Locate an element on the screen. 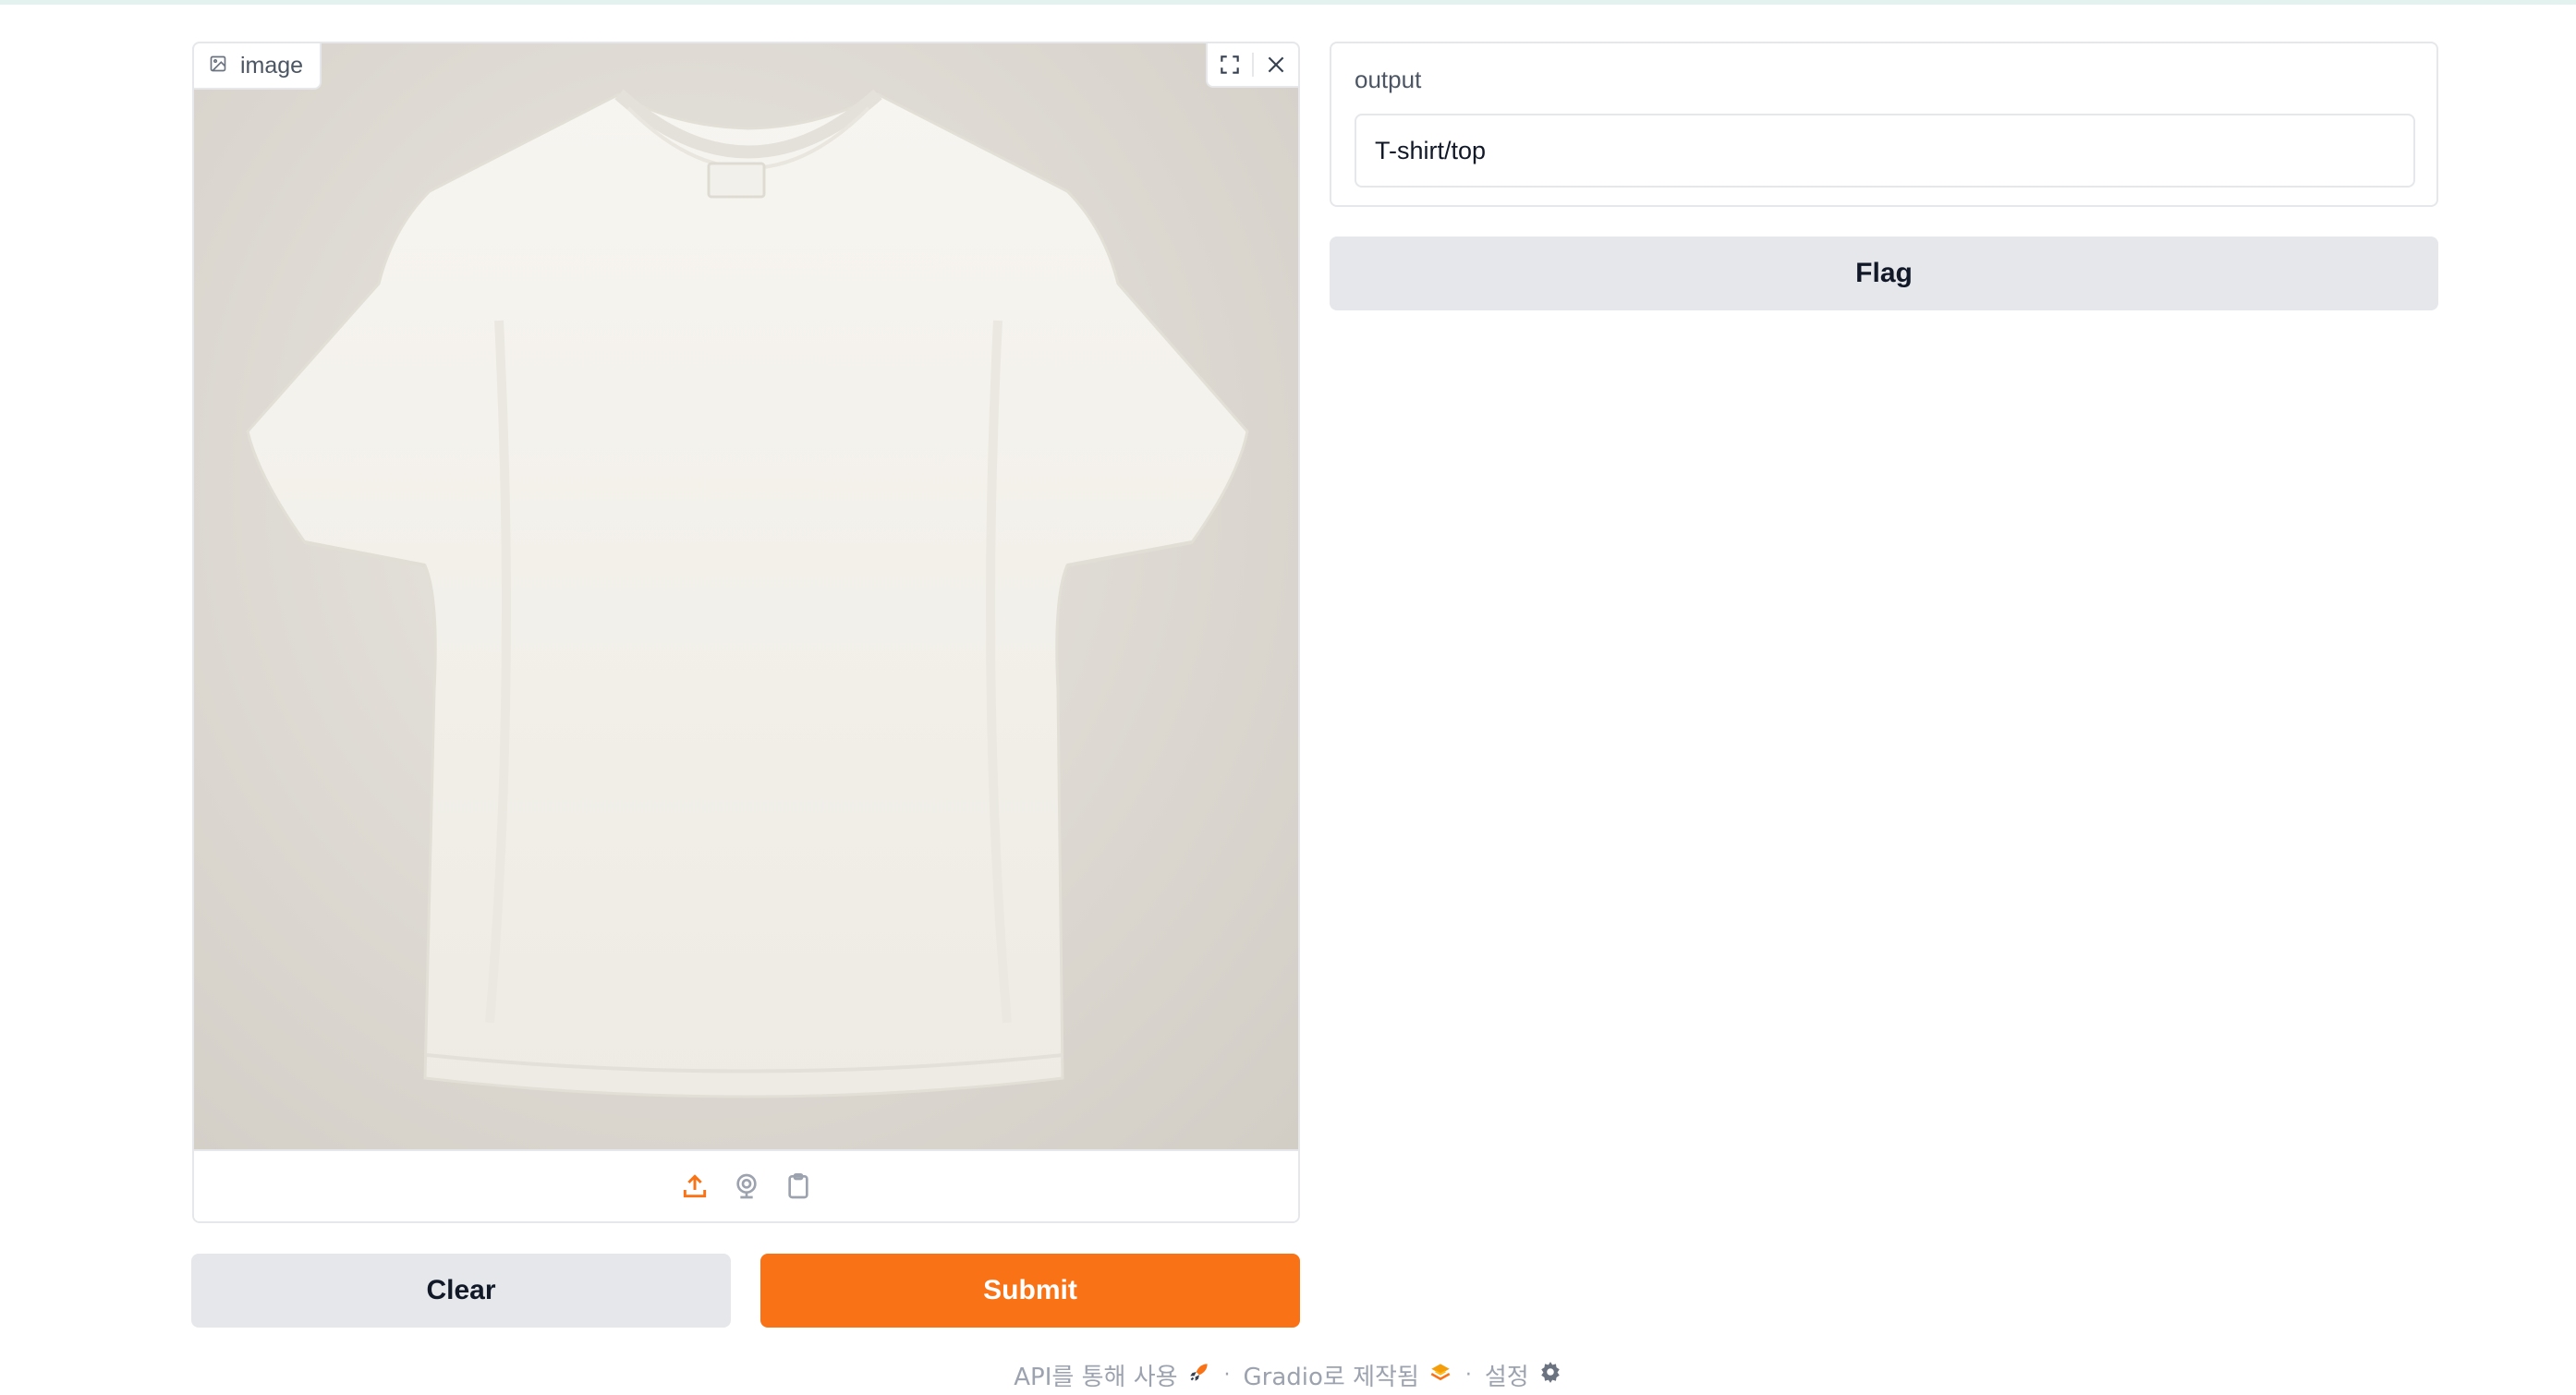 The height and width of the screenshot is (1395, 2576). api-link: API를 통해 사용 is located at coordinates (1112, 1375).